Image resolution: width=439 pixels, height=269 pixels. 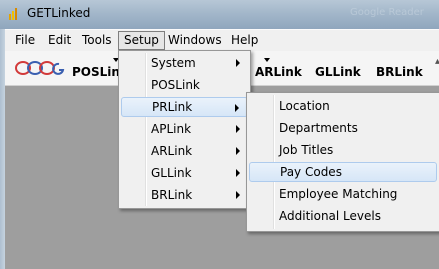 I want to click on window-title-ghost: Google Reader, so click(x=387, y=12).